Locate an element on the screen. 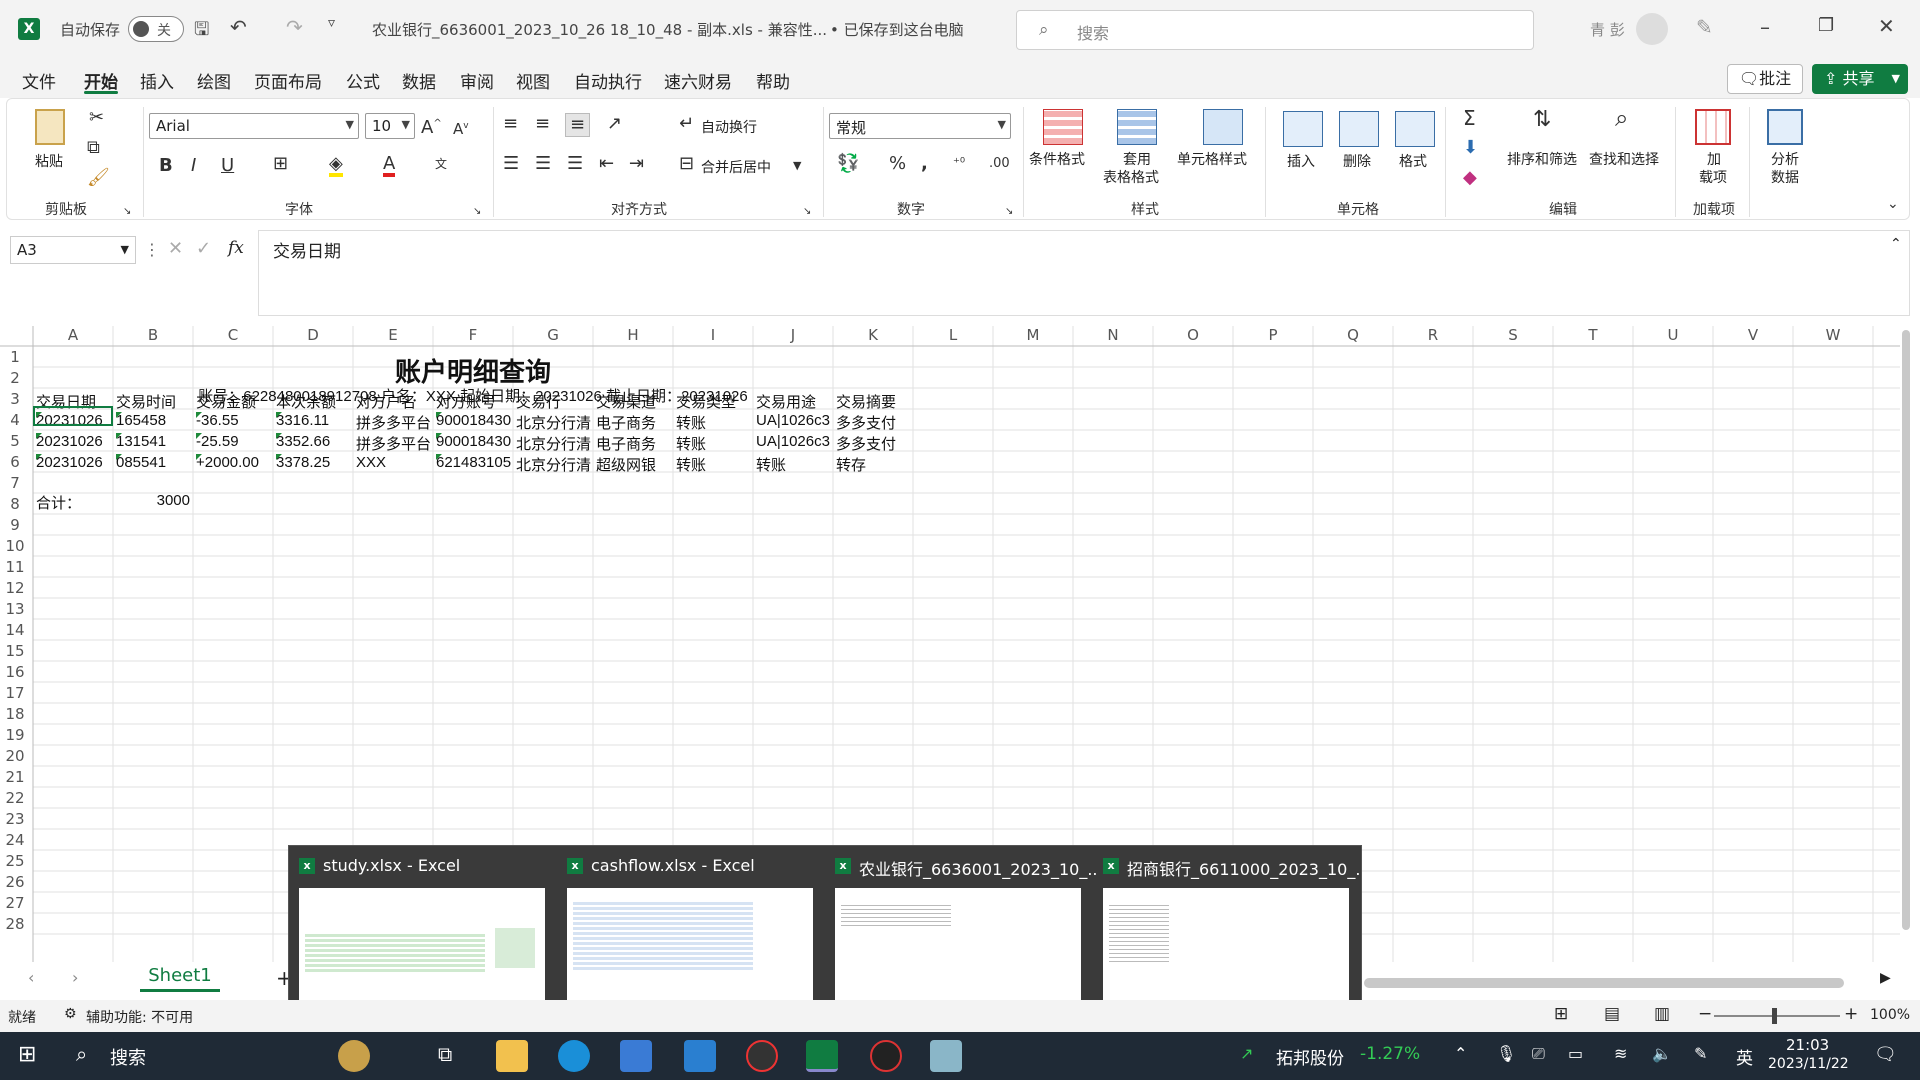  find-select-button: 查找和选择 is located at coordinates (1624, 159).